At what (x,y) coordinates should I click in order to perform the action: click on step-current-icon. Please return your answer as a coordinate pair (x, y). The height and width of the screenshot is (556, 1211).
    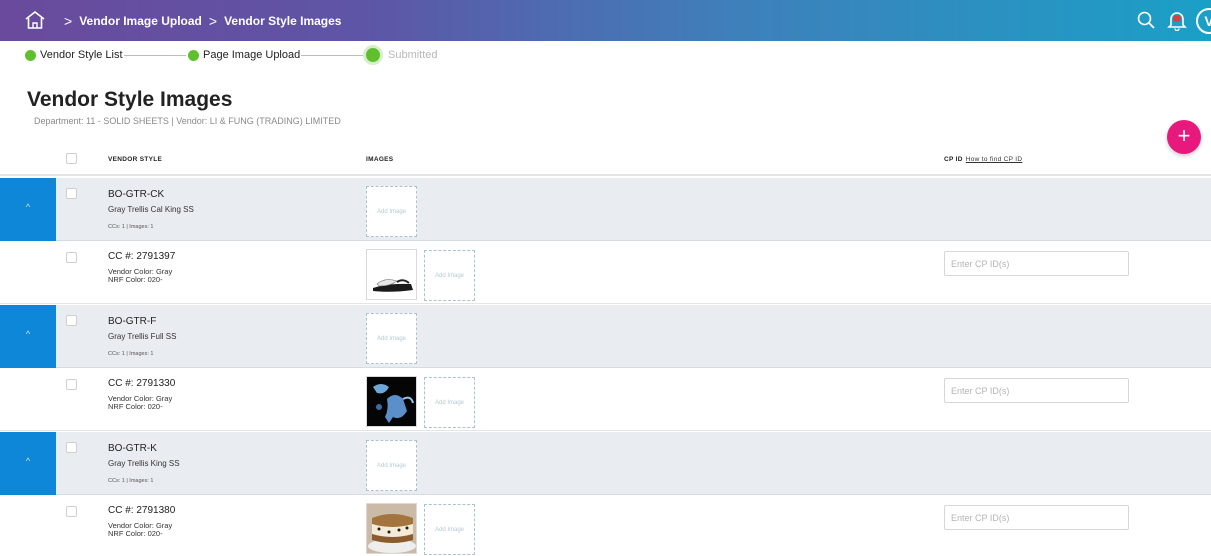
    Looking at the image, I should click on (373, 55).